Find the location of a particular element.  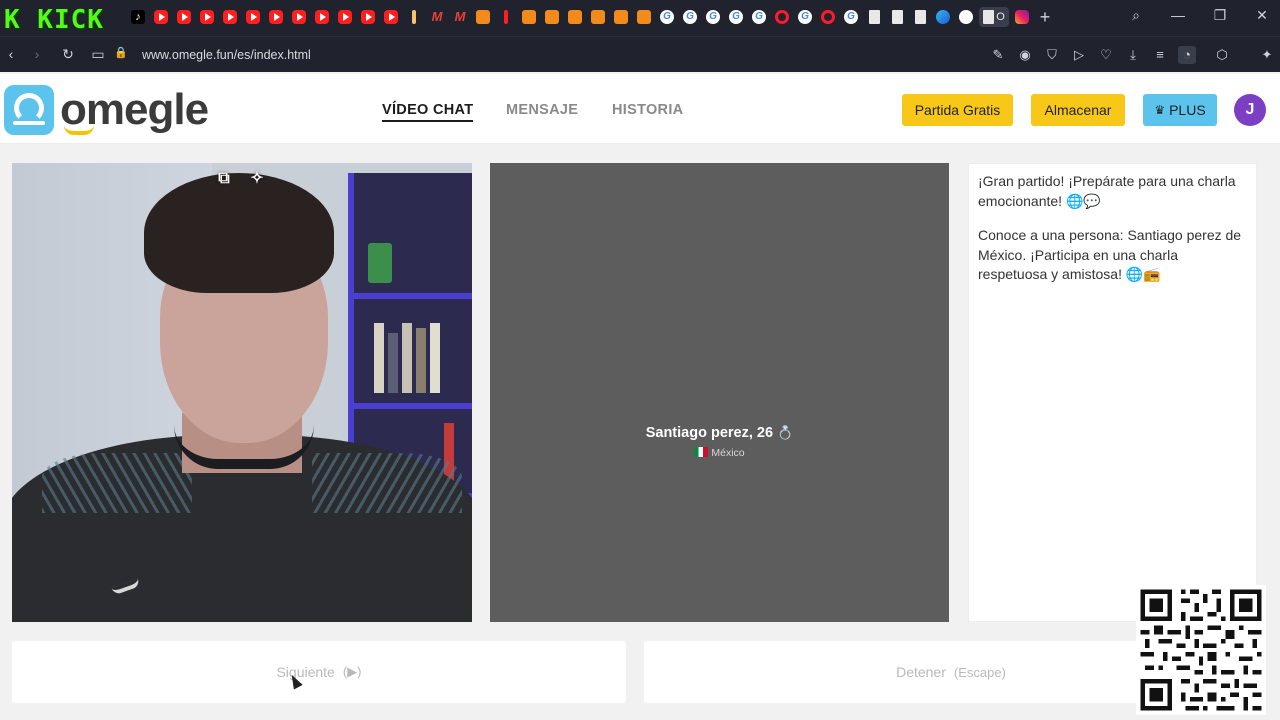

popout-icon: ⧉ is located at coordinates (224, 179).